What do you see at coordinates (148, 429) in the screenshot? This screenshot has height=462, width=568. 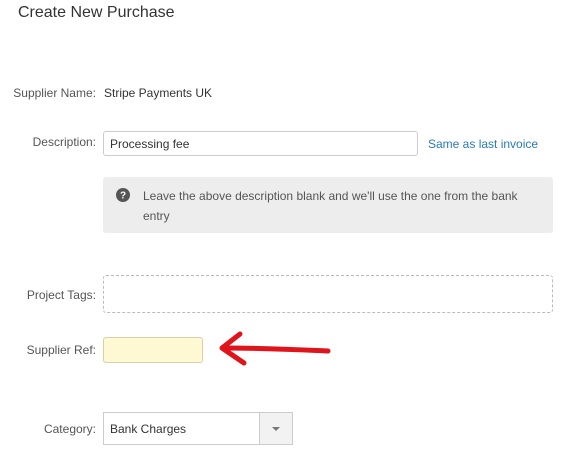 I see `category-selected-value: Bank Charges` at bounding box center [148, 429].